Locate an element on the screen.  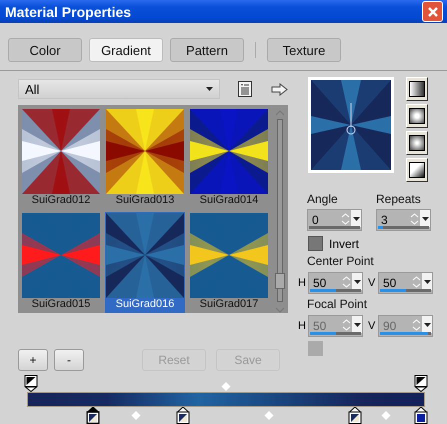
close-icon is located at coordinates (432, 12).